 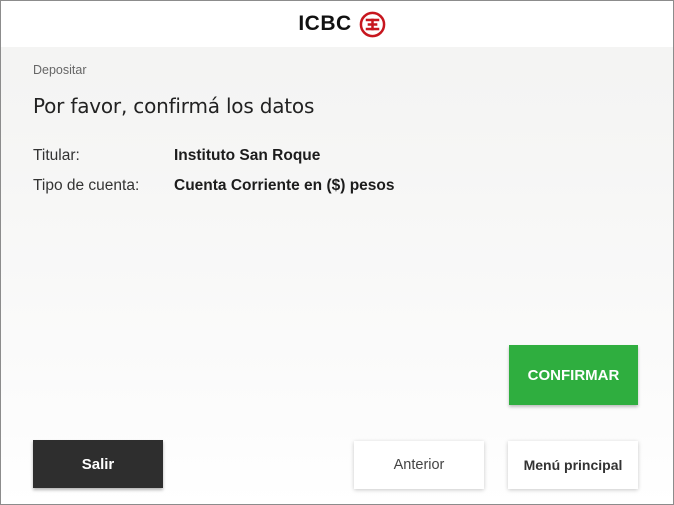 I want to click on page-title: Por favor, confirmá los datos, so click(x=174, y=106).